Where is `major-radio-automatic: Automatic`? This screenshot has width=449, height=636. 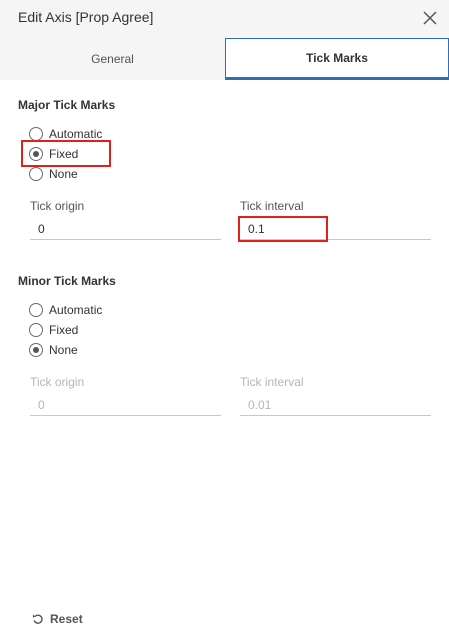 major-radio-automatic: Automatic is located at coordinates (65, 134).